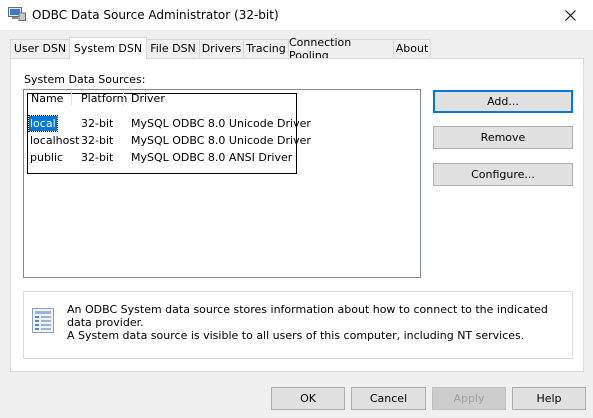  I want to click on tab-file-dsn: File DSN, so click(173, 48).